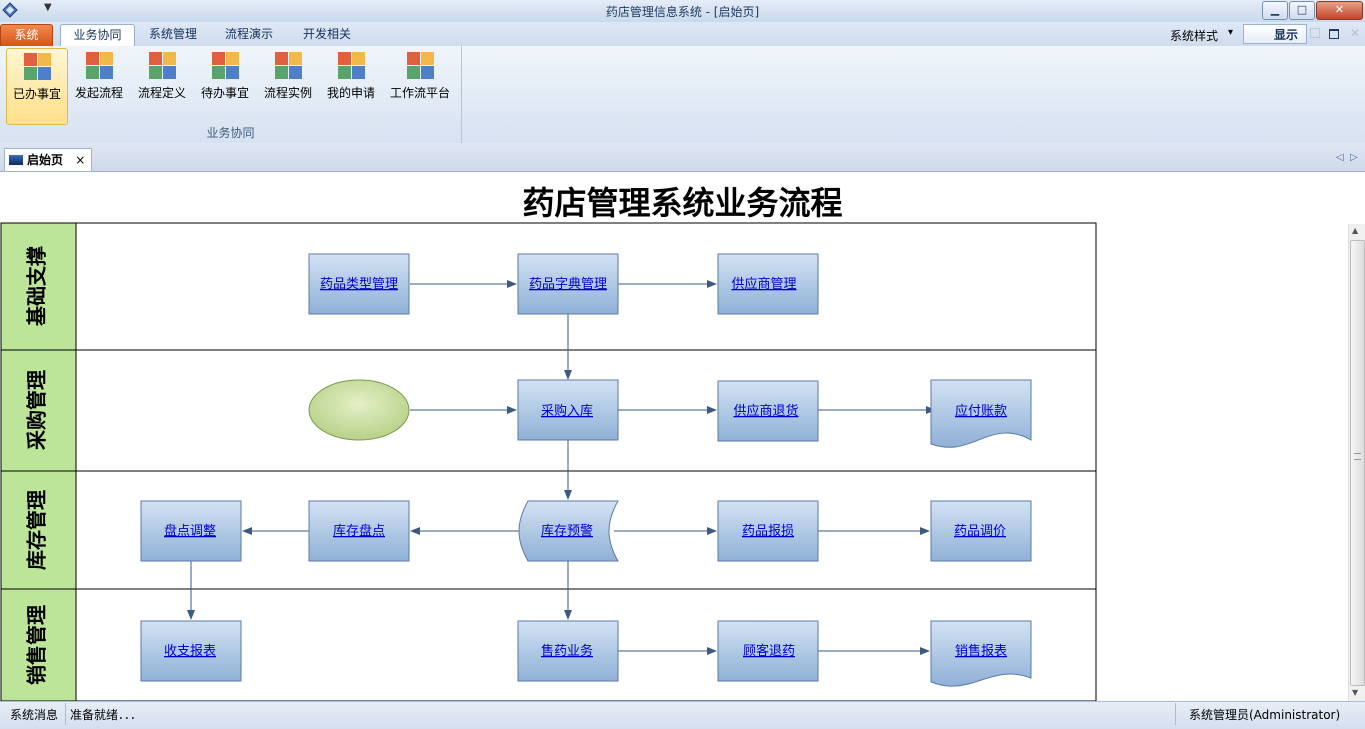  I want to click on node-drug-damage: 药品报损, so click(768, 531).